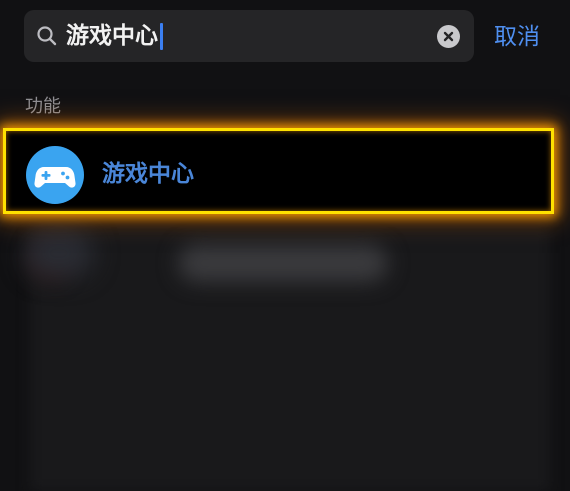 This screenshot has height=491, width=570. I want to click on search-query: 游戏中心, so click(112, 36).